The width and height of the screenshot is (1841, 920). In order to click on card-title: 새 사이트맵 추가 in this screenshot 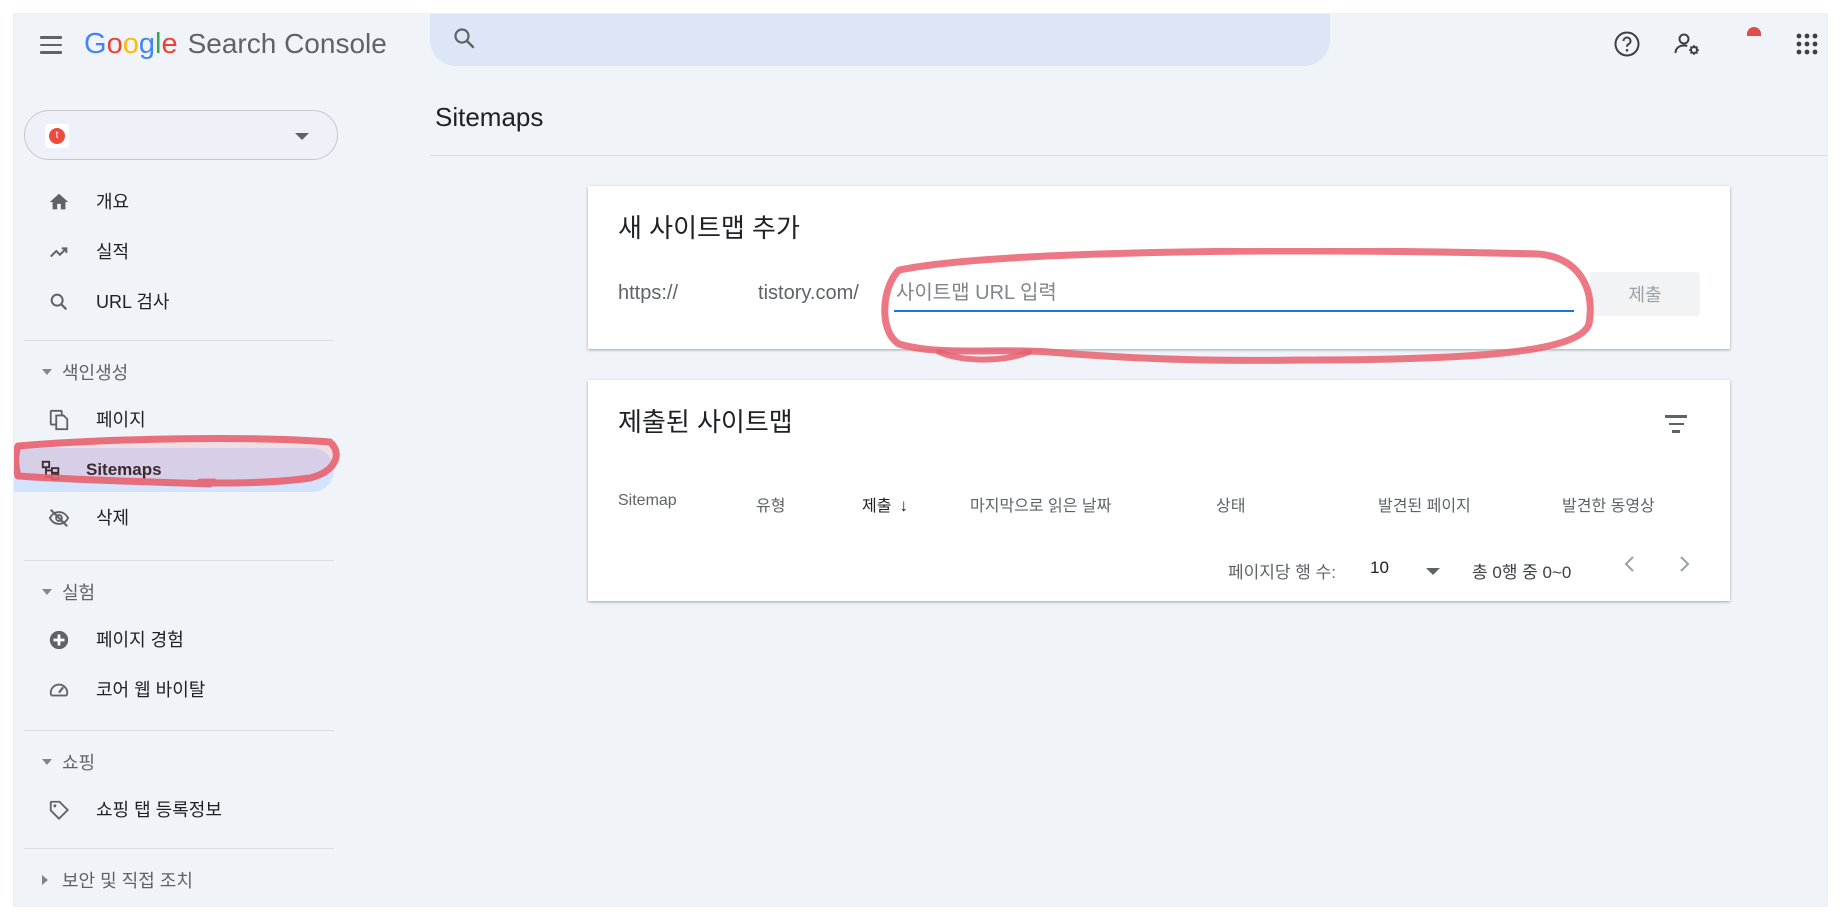, I will do `click(709, 228)`.